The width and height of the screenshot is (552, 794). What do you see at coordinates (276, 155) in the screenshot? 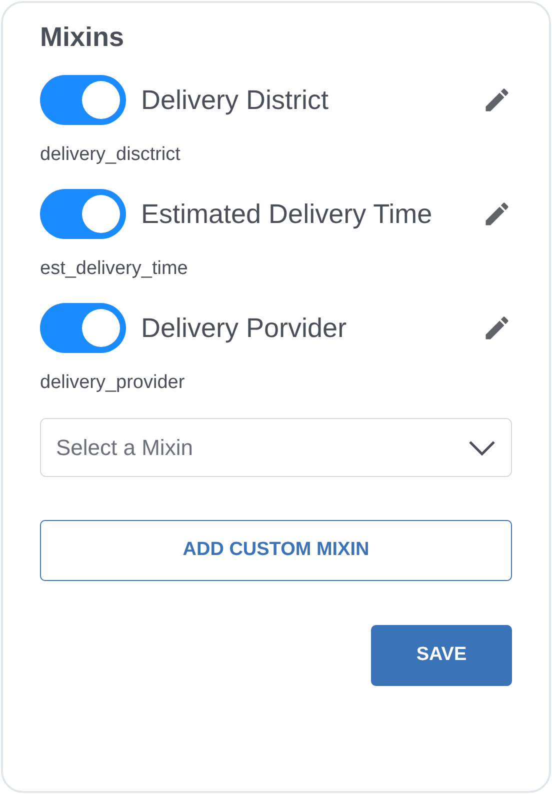
I see `mixin-key: delivery_disctrict` at bounding box center [276, 155].